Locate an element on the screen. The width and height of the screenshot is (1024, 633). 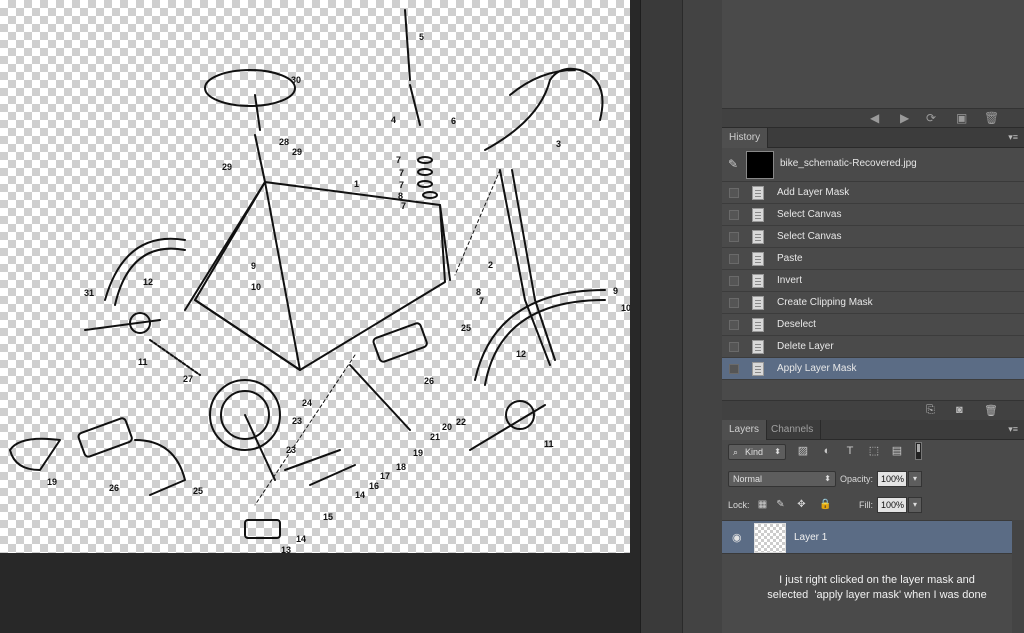
camera-snapshot-icon: ◙ is located at coordinates (959, 410).